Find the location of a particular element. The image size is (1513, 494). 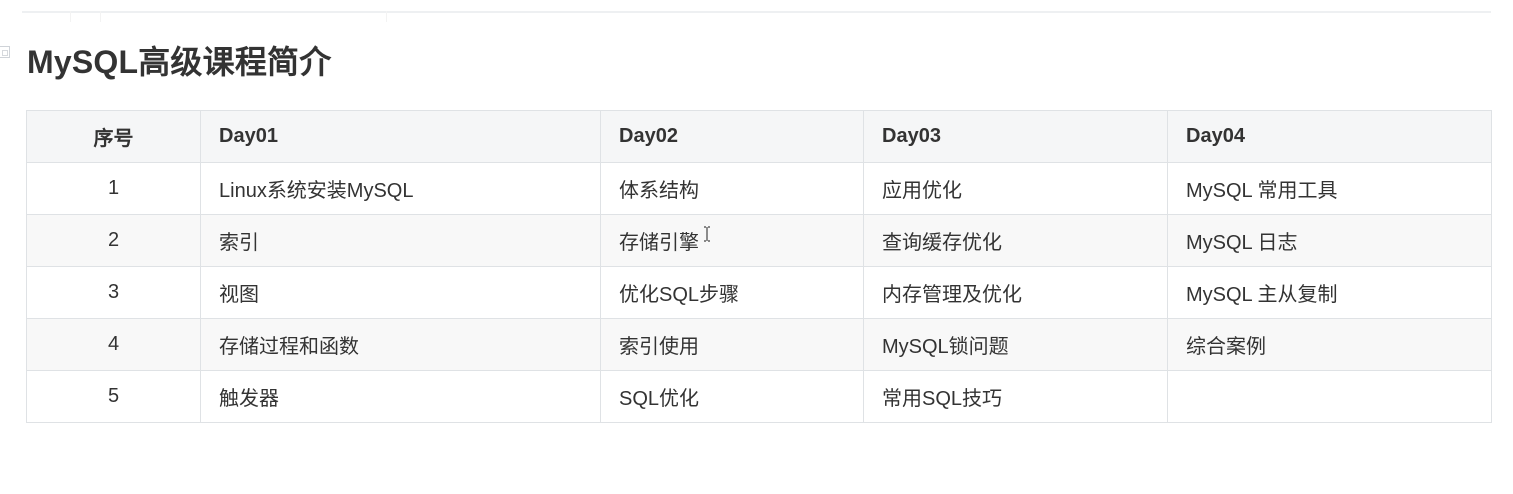

header-seq: 序号 is located at coordinates (113, 136).